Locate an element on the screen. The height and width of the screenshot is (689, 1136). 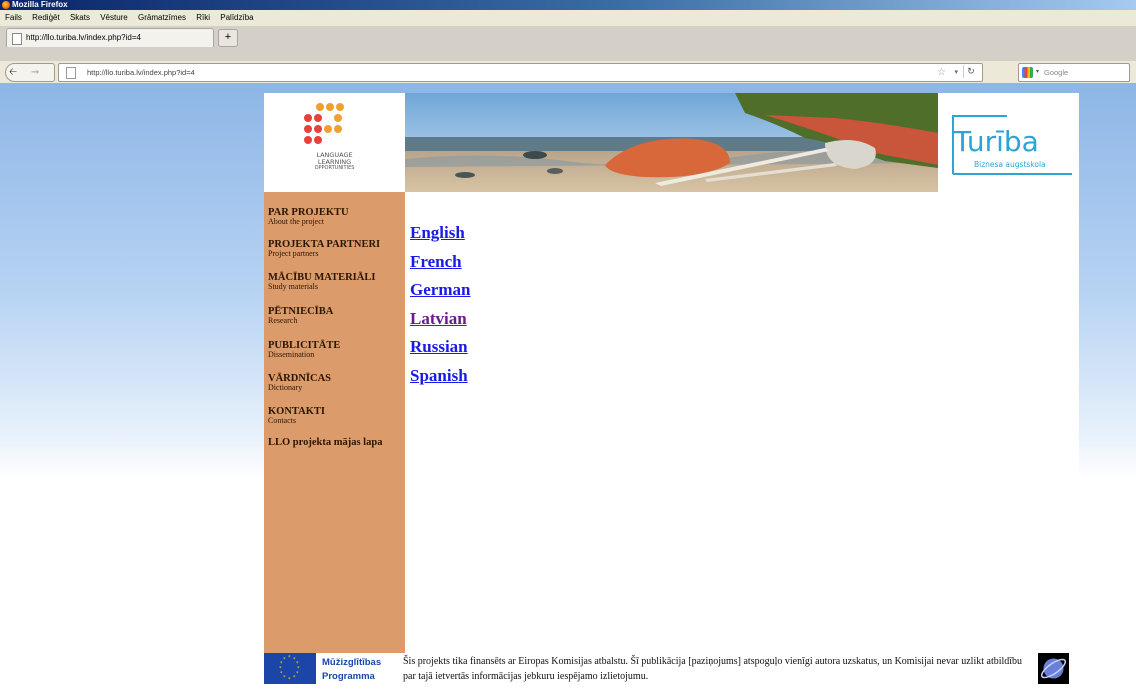
planet-icon is located at coordinates (1053, 668).